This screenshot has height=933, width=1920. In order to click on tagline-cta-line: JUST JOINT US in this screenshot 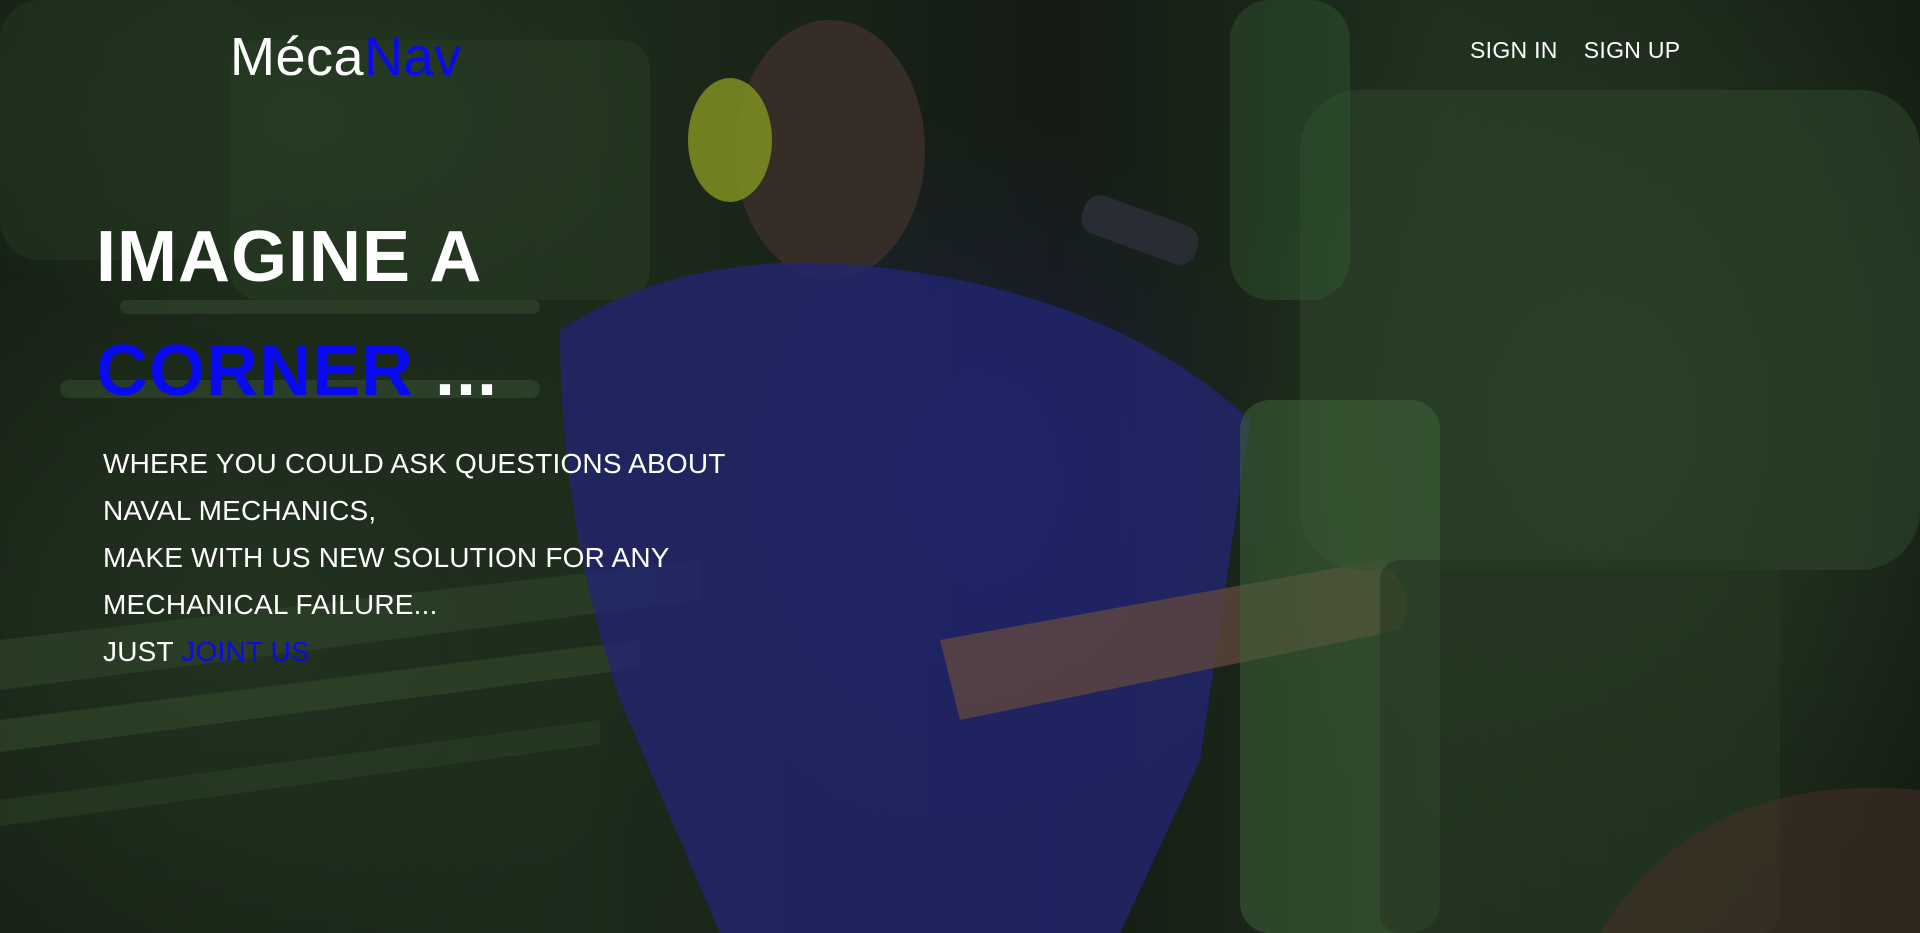, I will do `click(414, 651)`.